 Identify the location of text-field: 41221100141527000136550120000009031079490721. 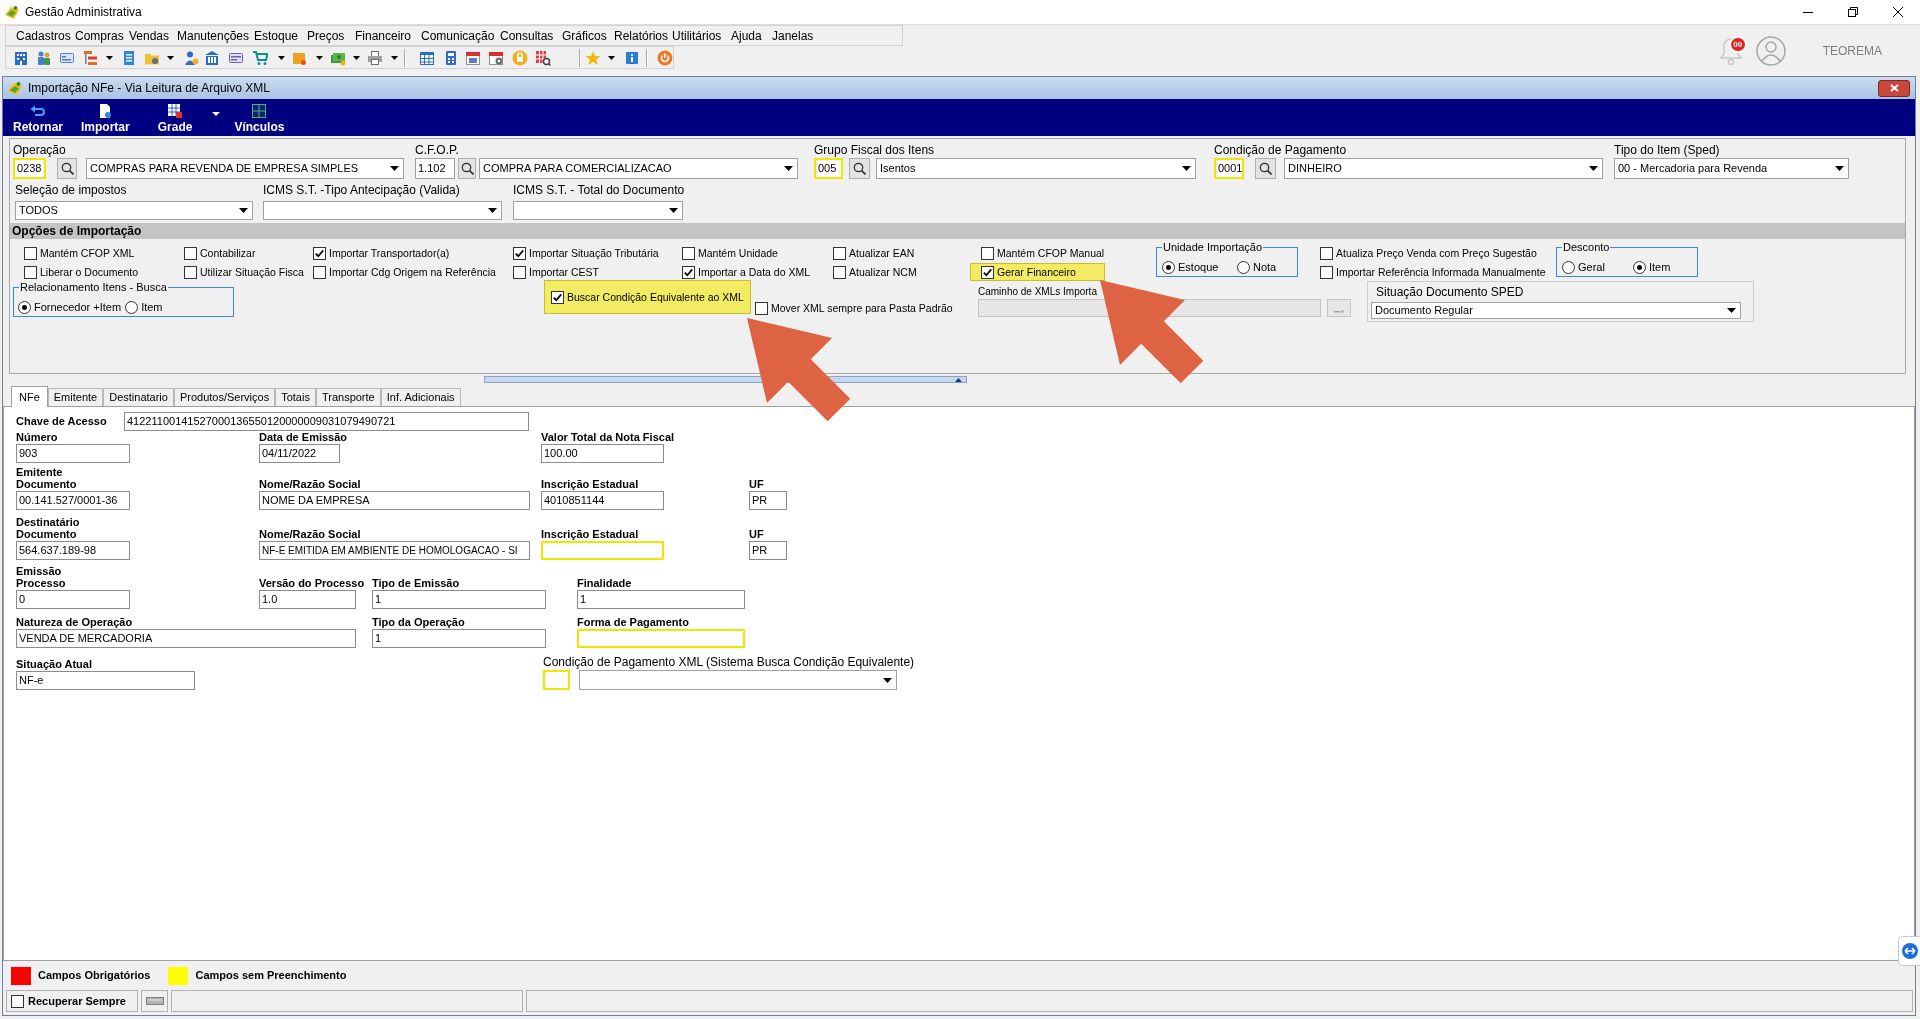
(326, 421).